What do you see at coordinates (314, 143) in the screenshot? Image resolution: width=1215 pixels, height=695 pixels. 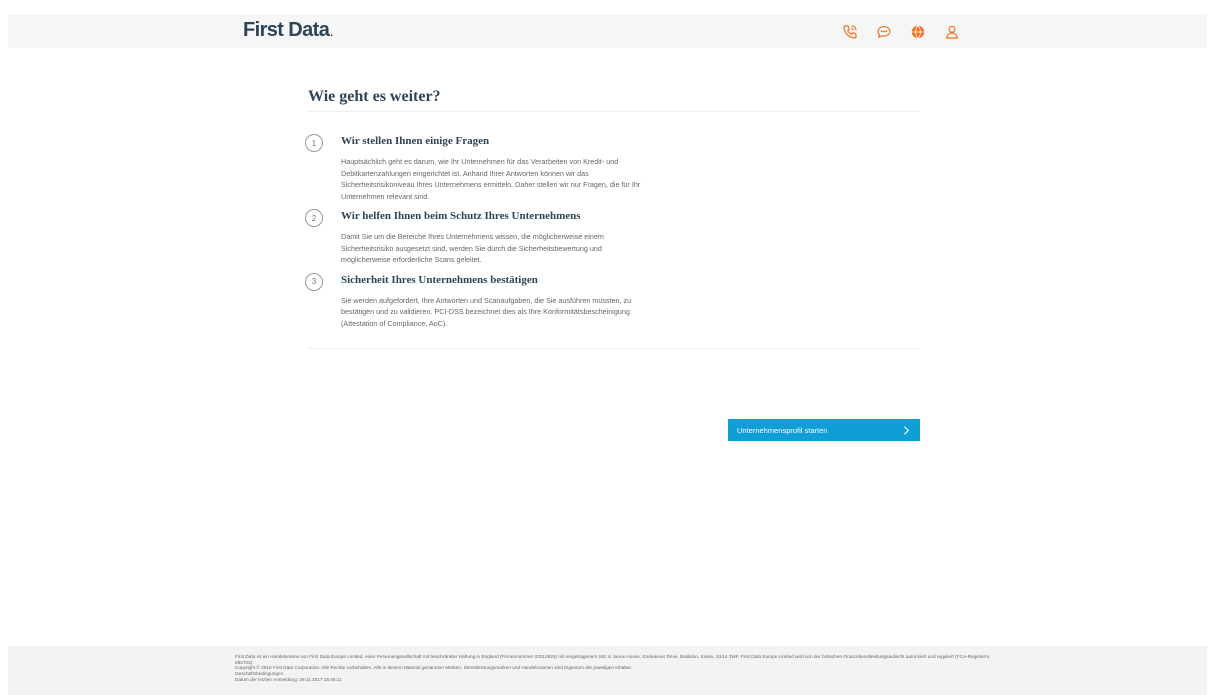 I see `step-number-1: 1` at bounding box center [314, 143].